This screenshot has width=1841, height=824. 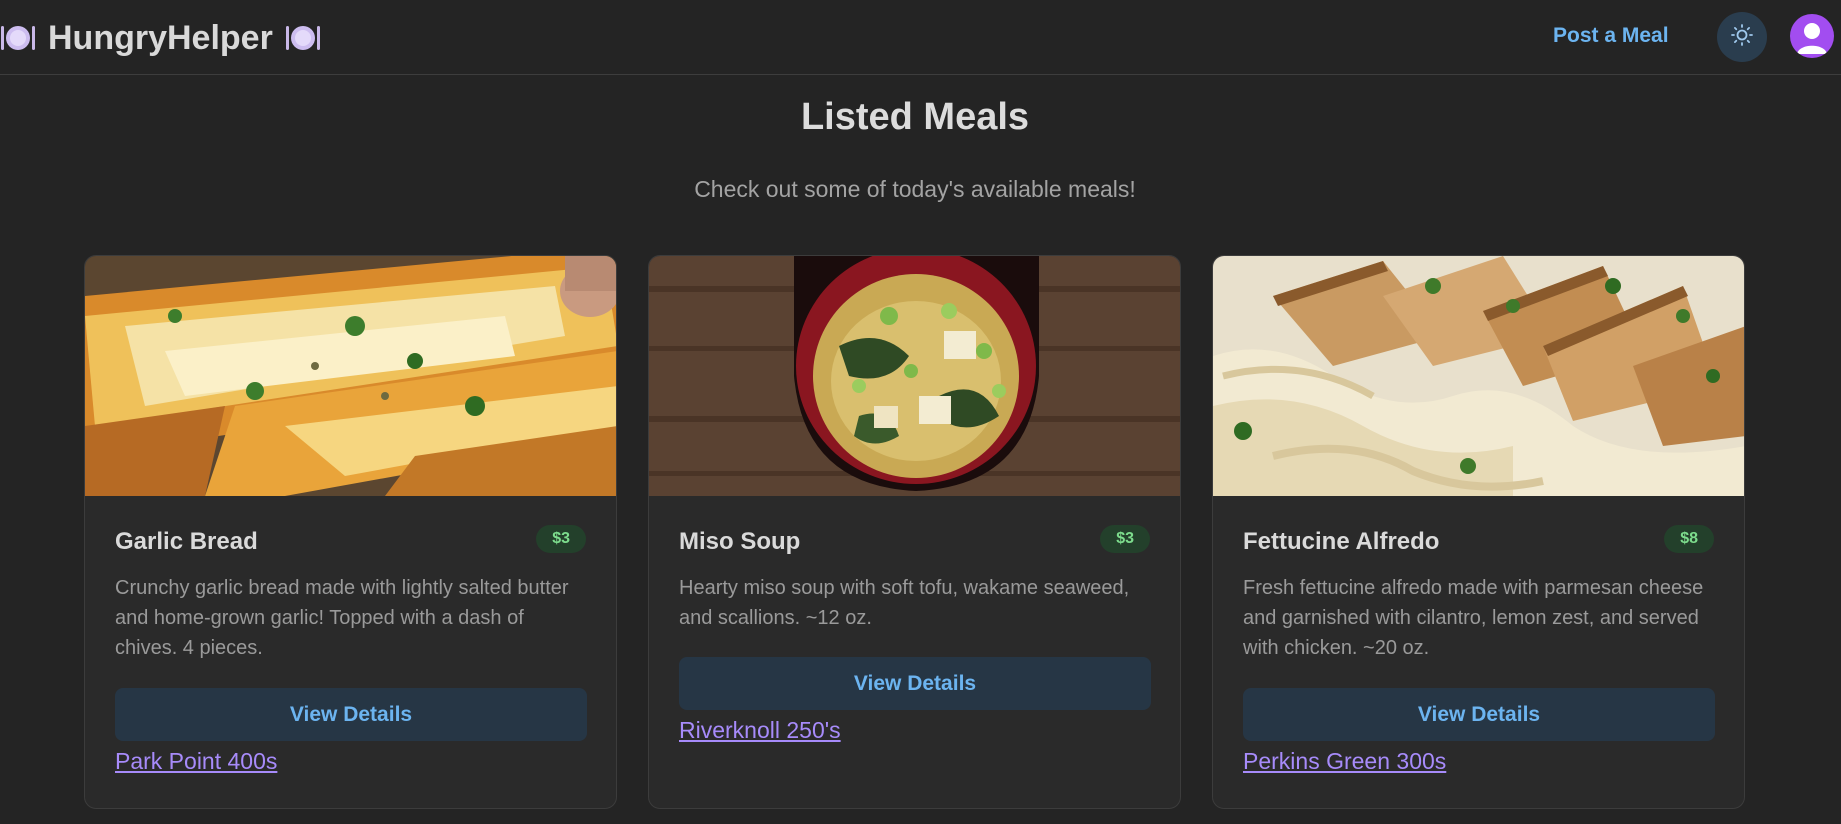 I want to click on location-link: Riverknoll 250's, so click(x=760, y=730).